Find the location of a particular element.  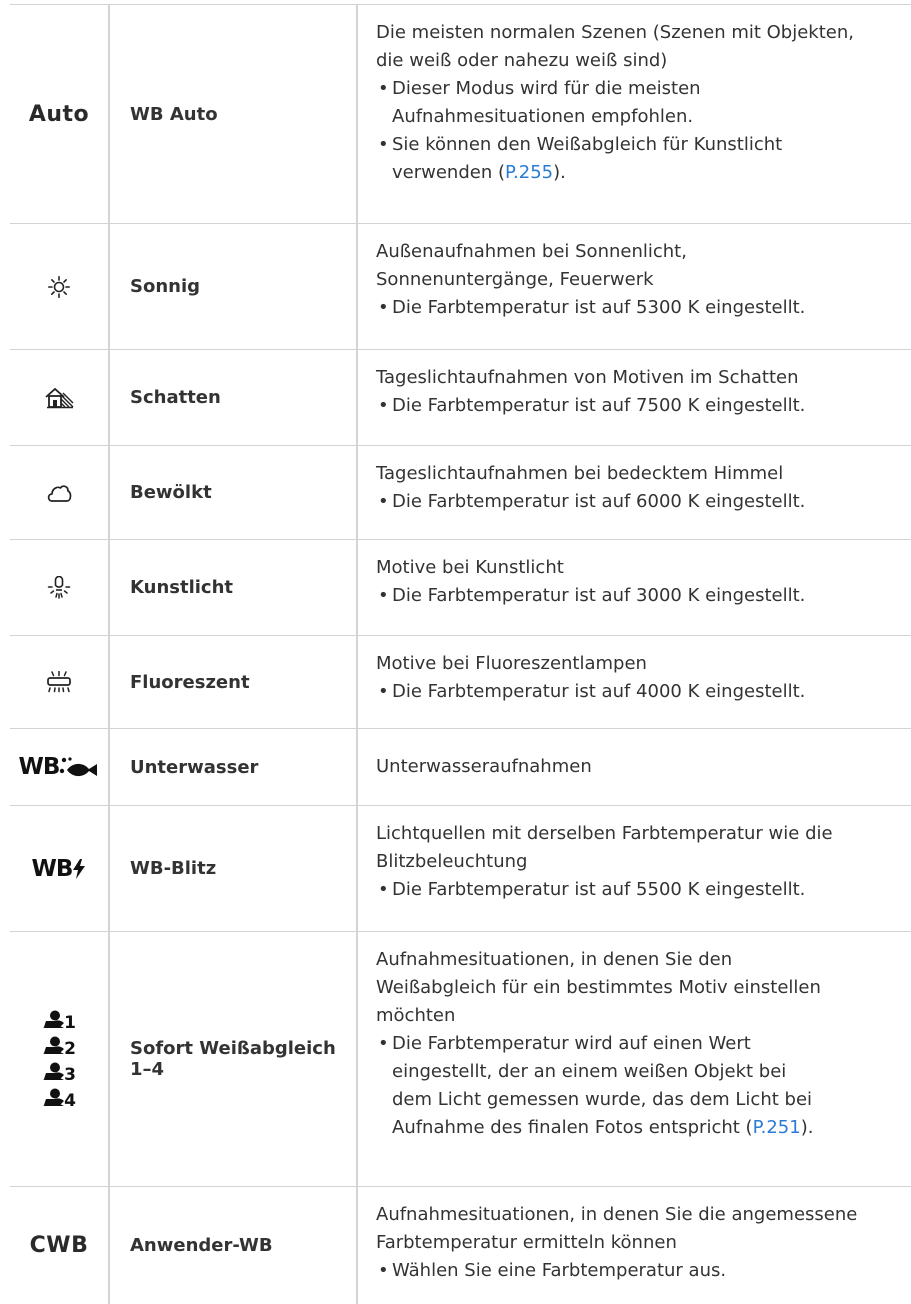

mode-name: Anwender-WB is located at coordinates (201, 1245).